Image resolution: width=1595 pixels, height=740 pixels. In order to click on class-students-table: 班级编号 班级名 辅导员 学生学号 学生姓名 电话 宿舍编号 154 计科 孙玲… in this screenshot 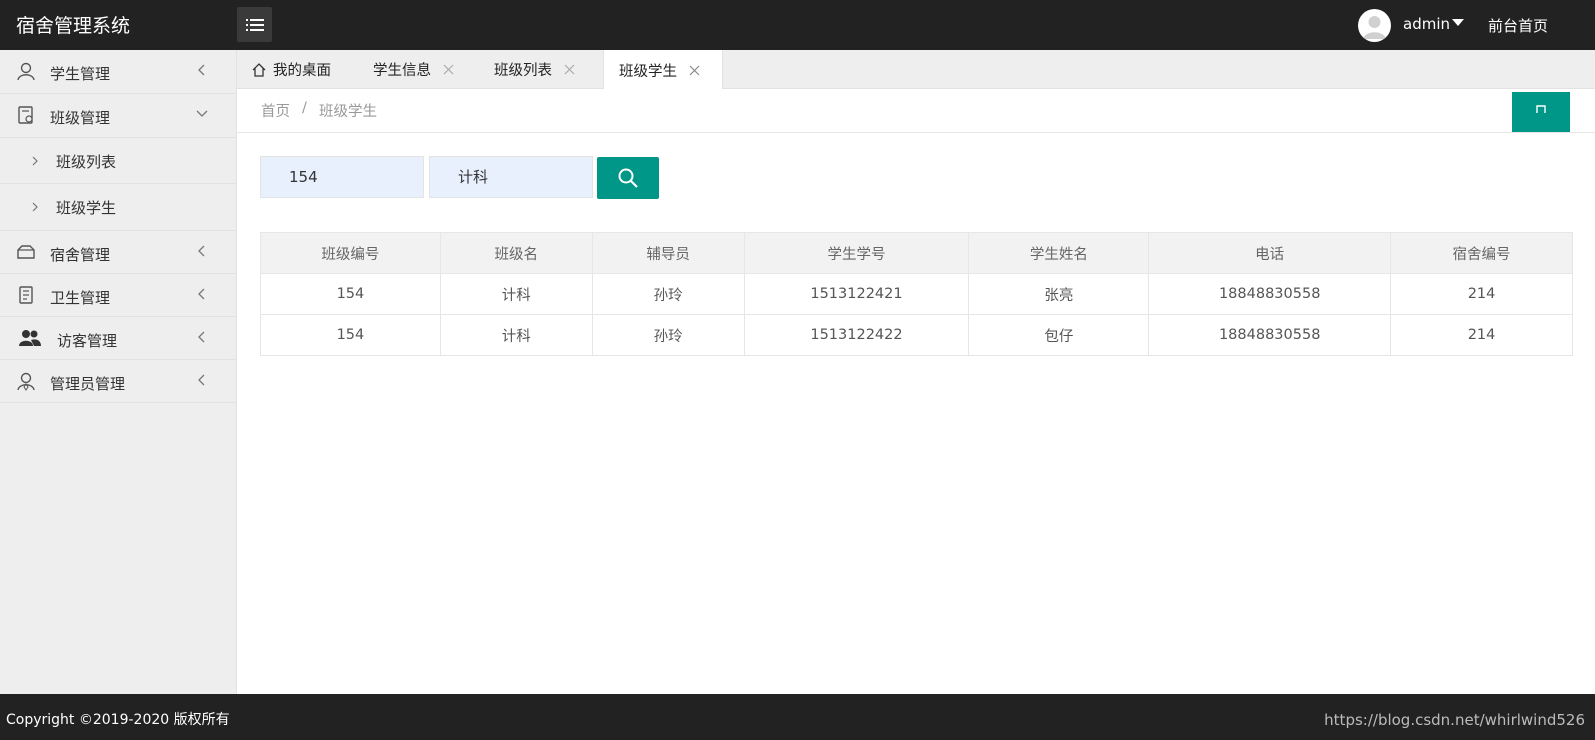, I will do `click(916, 294)`.